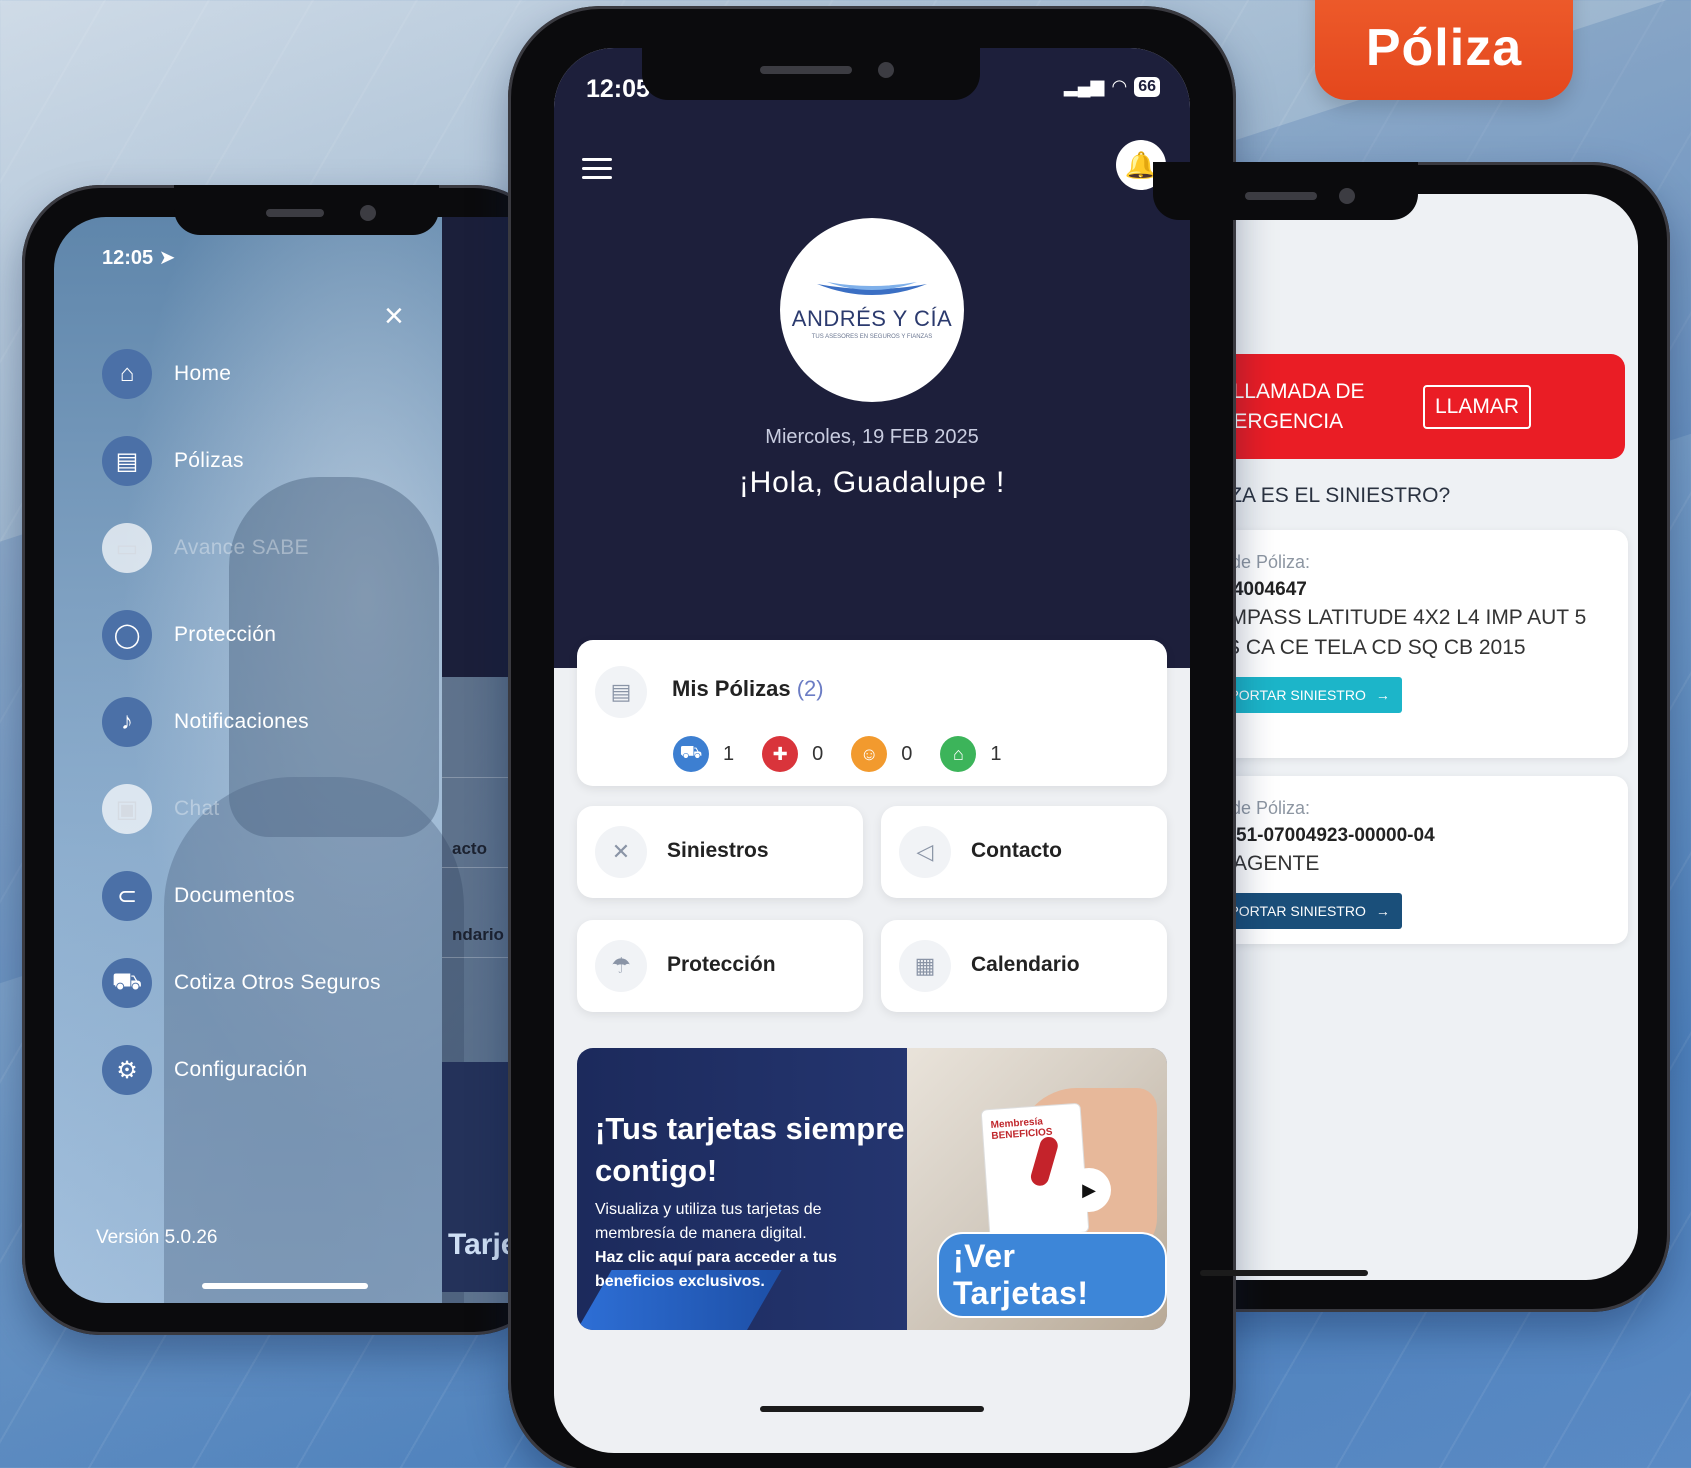 The width and height of the screenshot is (1691, 1468). Describe the element at coordinates (127, 635) in the screenshot. I see `shield-ring-icon: ◯` at that location.